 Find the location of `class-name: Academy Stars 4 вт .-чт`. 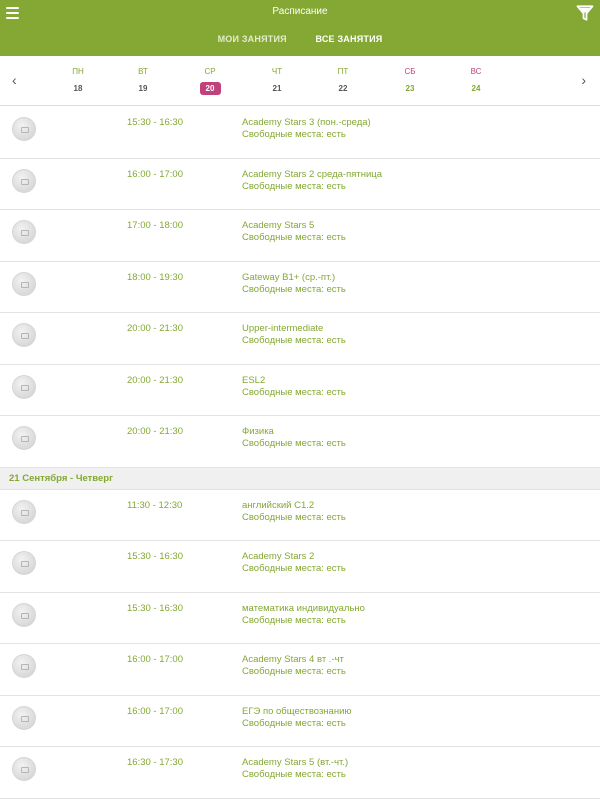

class-name: Academy Stars 4 вт .-чт is located at coordinates (293, 659).